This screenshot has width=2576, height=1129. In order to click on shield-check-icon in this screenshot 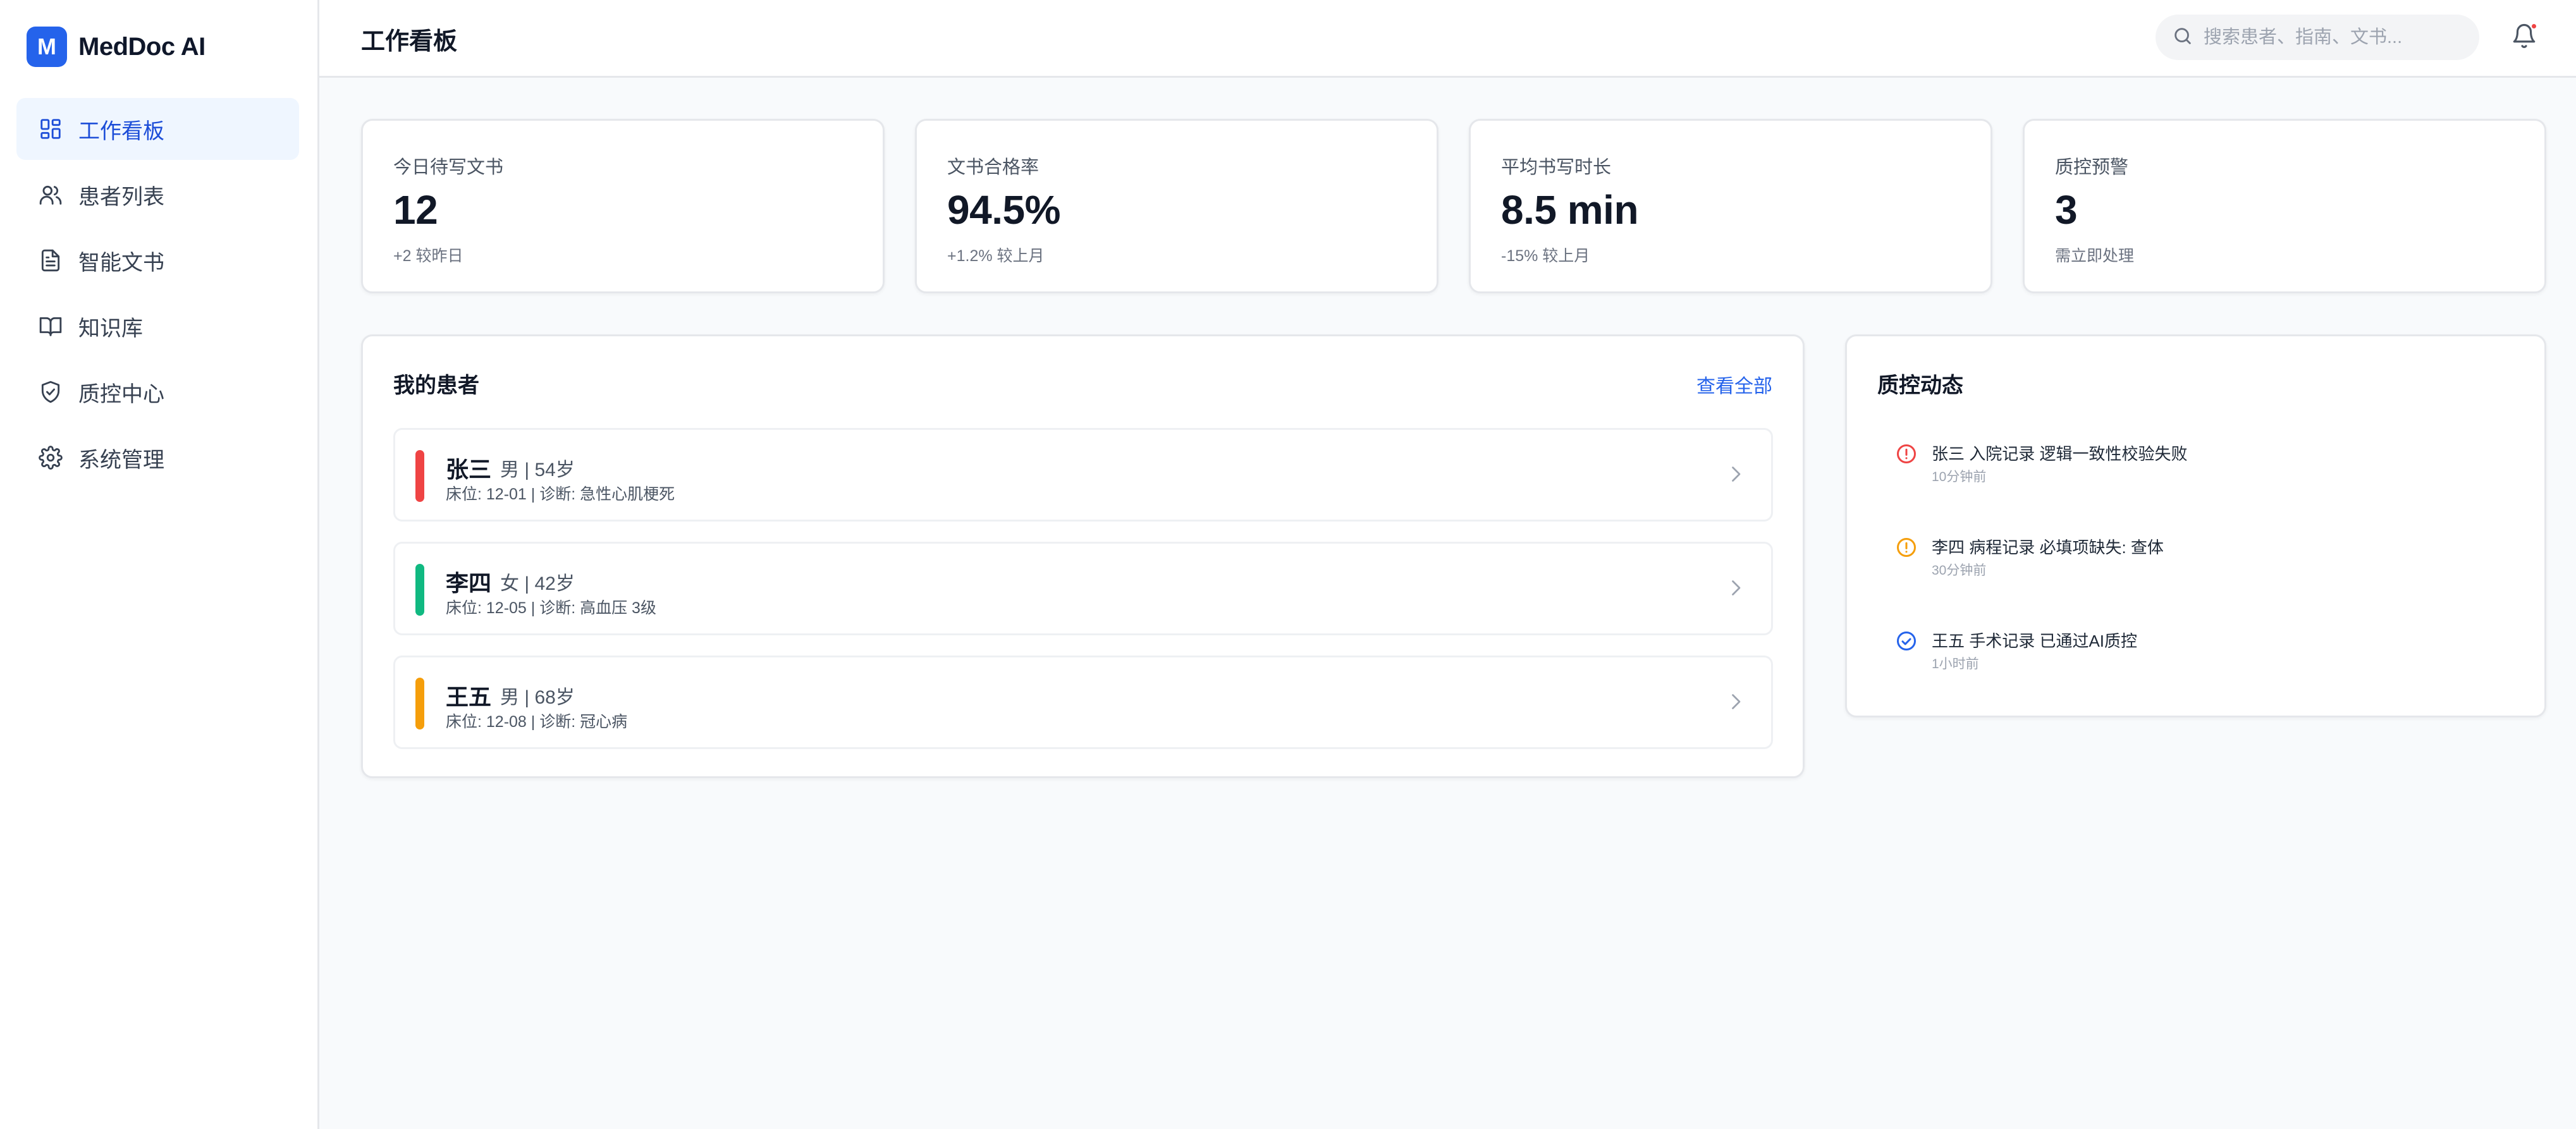, I will do `click(50, 392)`.